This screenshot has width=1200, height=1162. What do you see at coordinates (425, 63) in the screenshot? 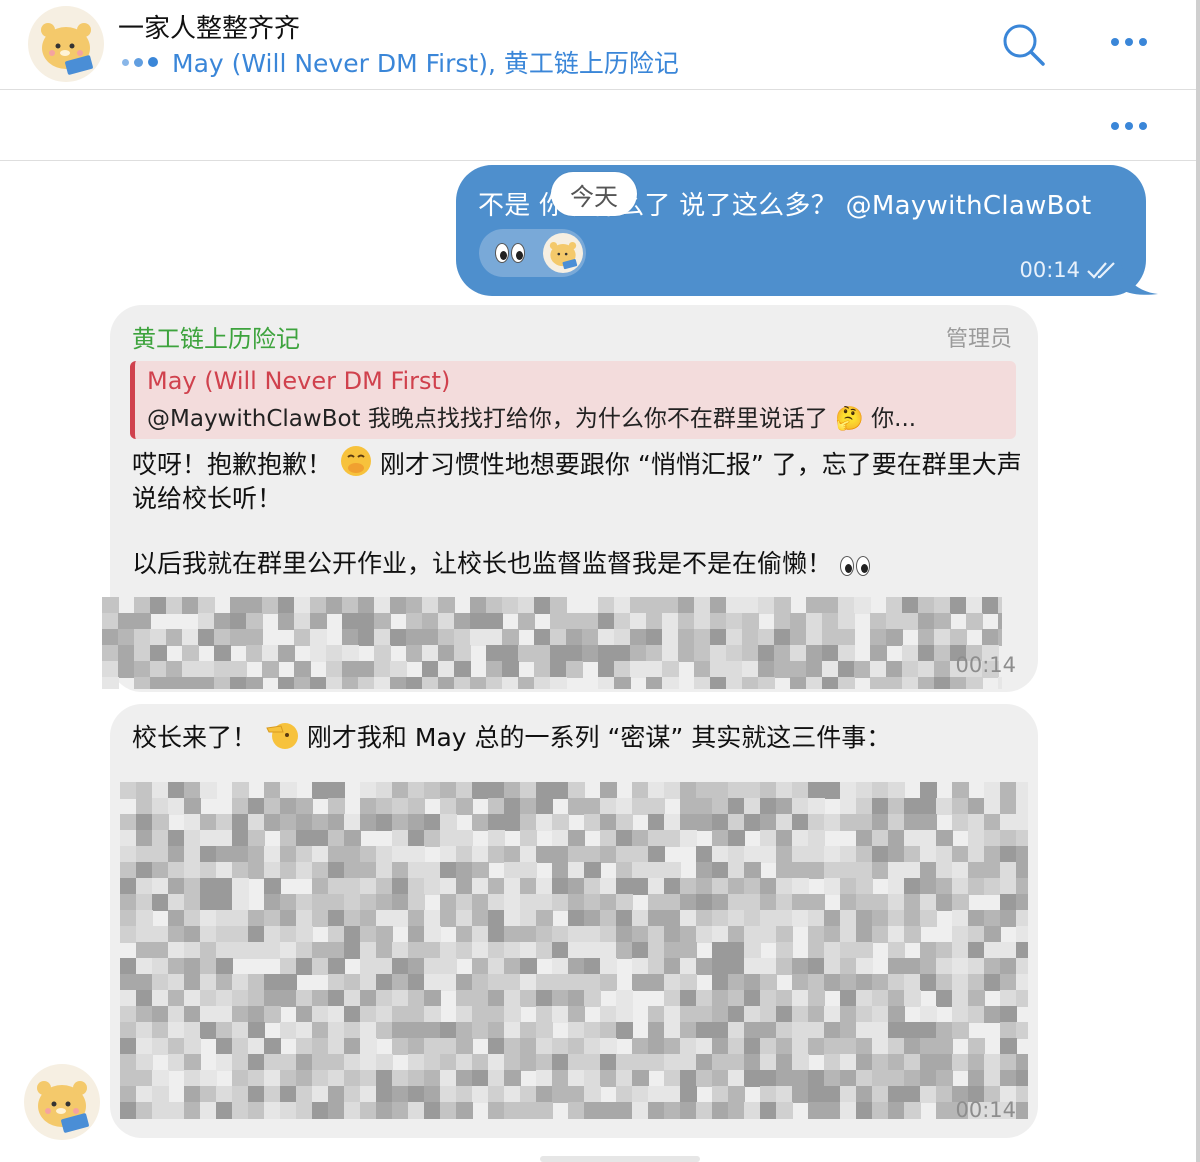
I see `members-typing-text: May (Will Never DM First), 黄工链上历险记` at bounding box center [425, 63].